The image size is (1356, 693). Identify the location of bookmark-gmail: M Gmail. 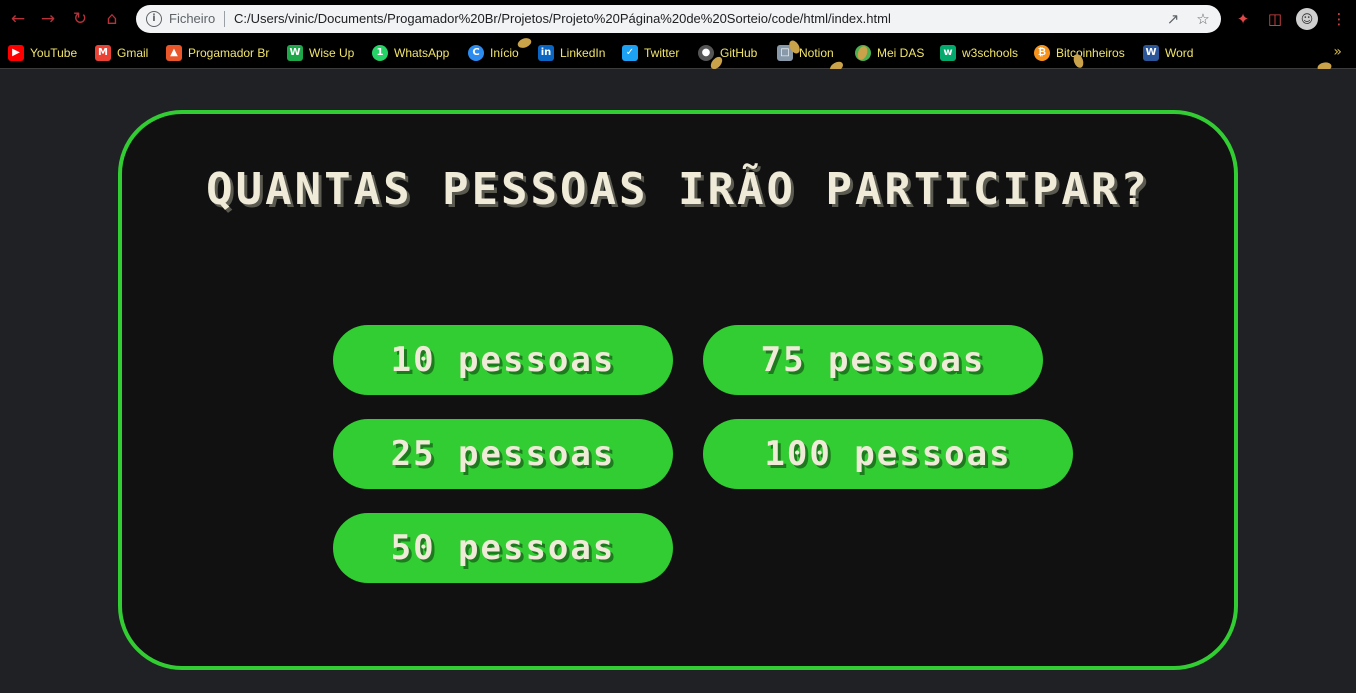
(121, 53).